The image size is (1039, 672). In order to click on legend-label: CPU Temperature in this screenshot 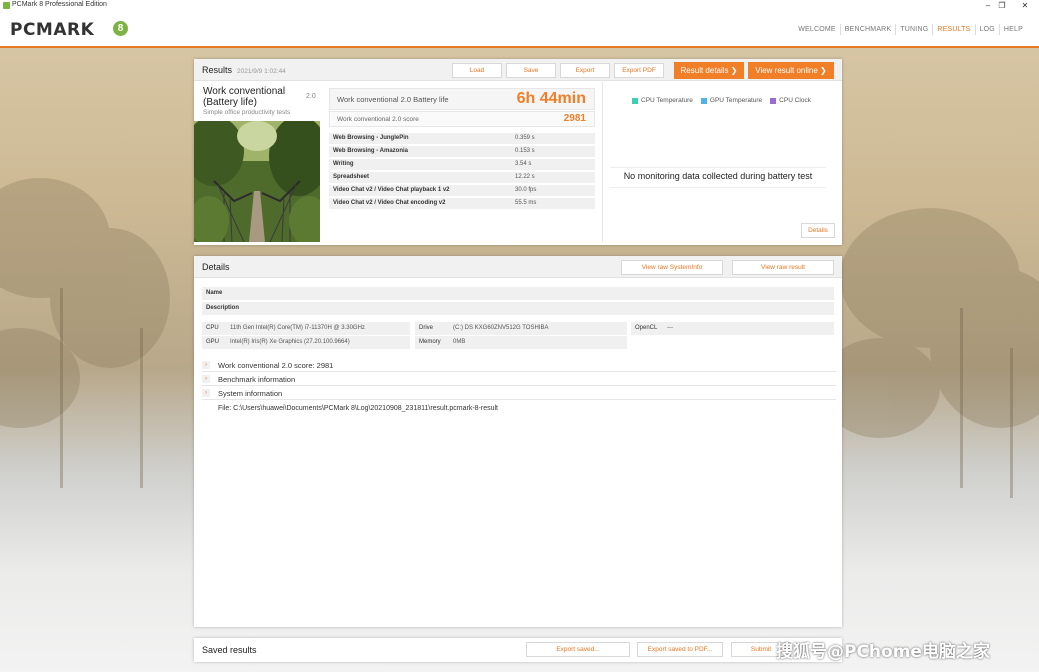, I will do `click(667, 100)`.